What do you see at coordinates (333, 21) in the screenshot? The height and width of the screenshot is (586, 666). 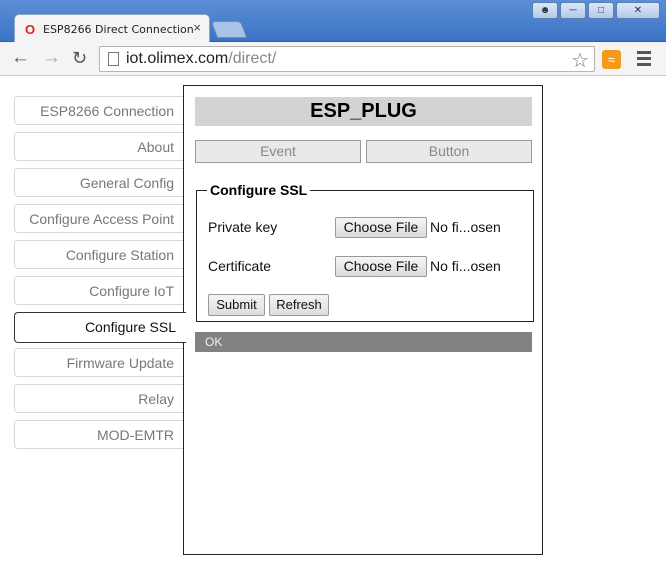 I see `browser-titlebar: O ESP8266 Direct Connection × ☻ ─ □ ✕` at bounding box center [333, 21].